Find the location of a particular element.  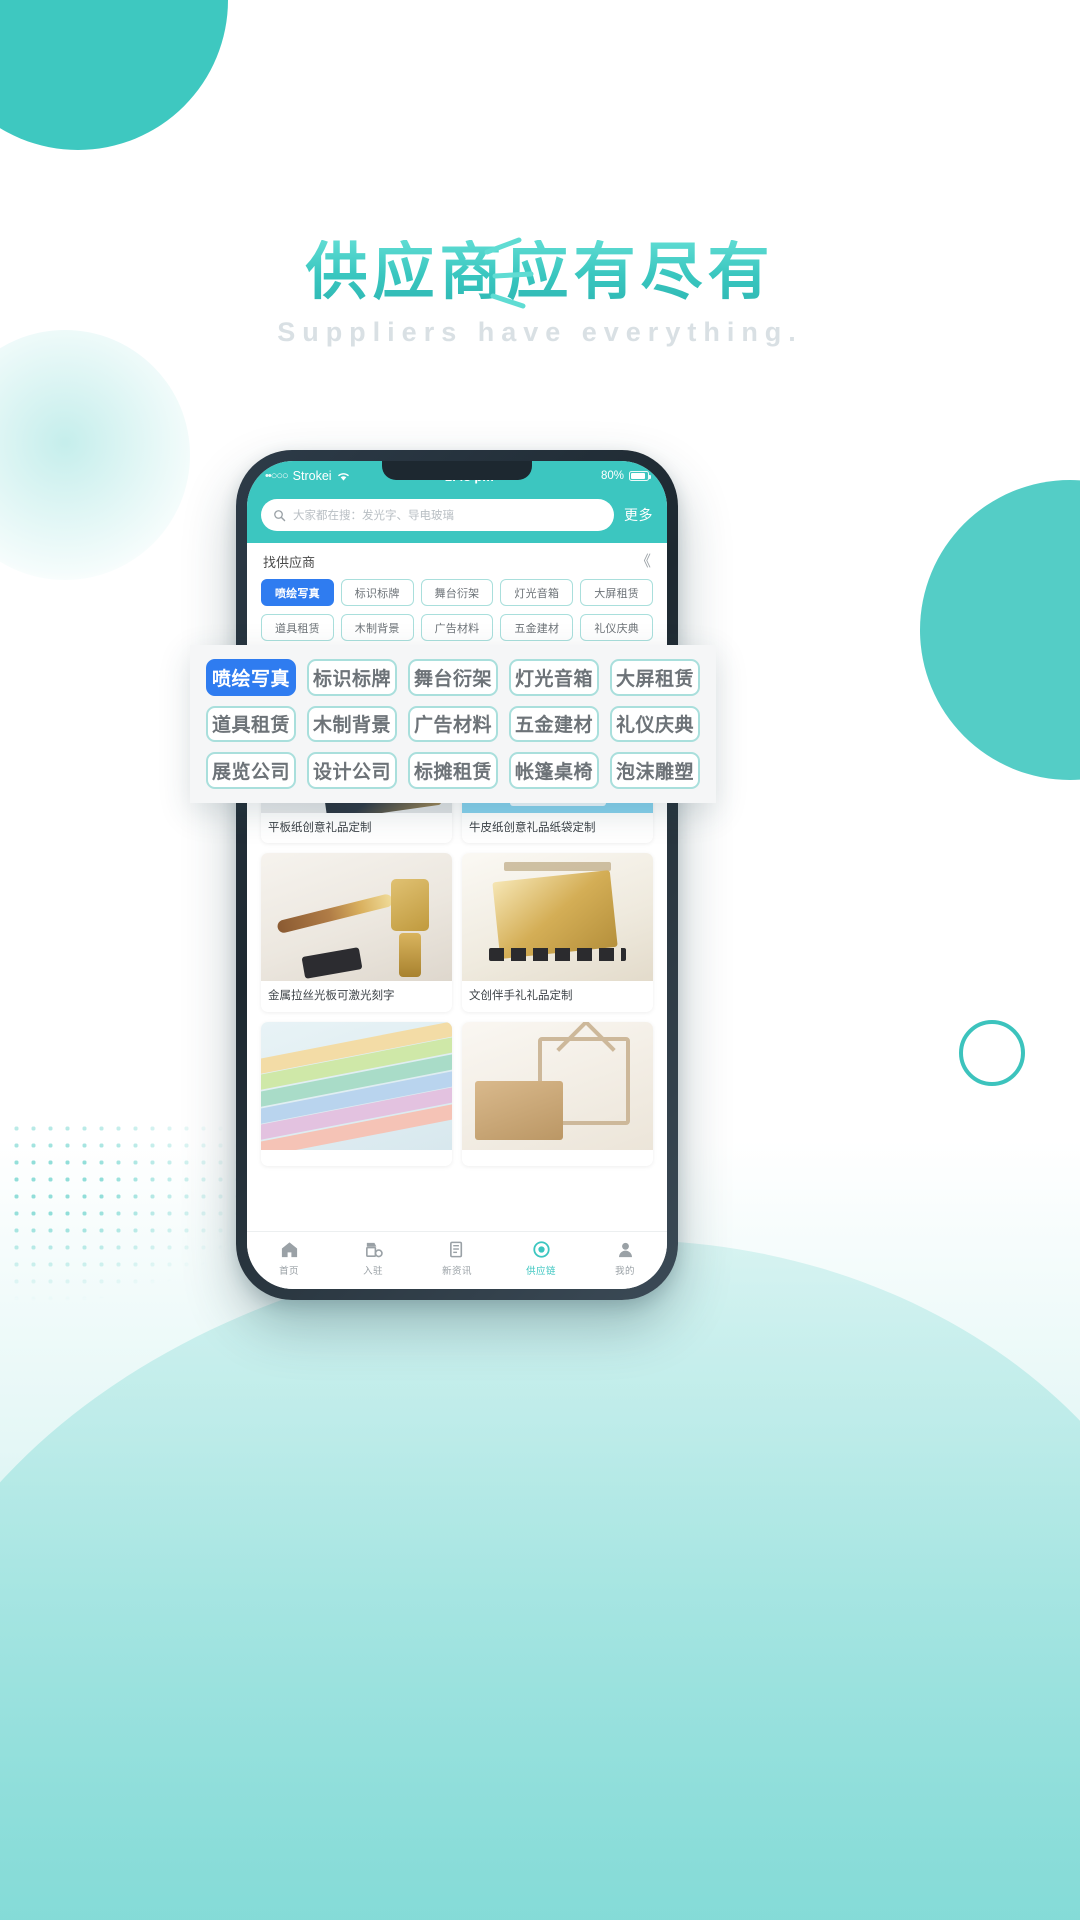

tab-入驻: 入驻 is located at coordinates (373, 1258).